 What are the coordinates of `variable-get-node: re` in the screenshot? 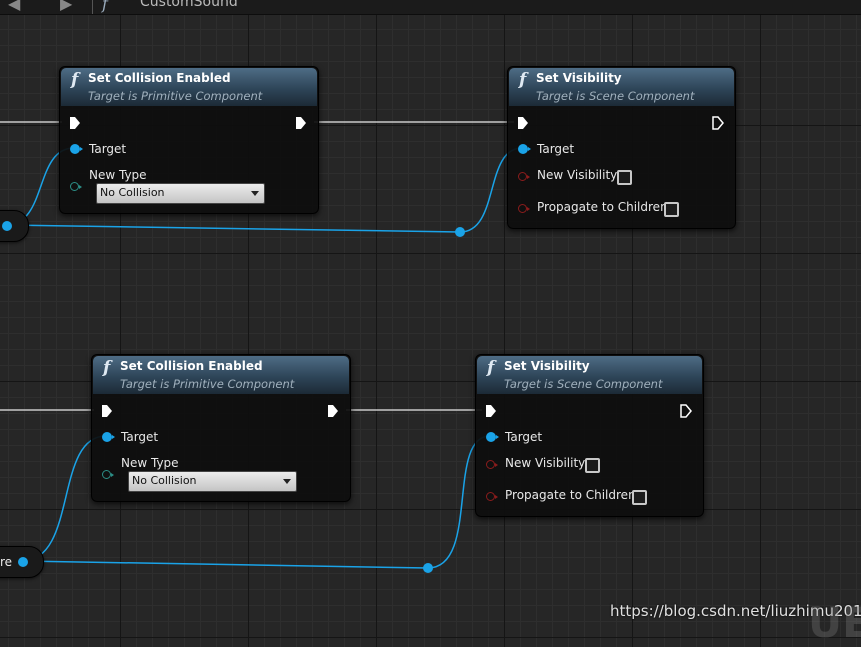 It's located at (22, 562).